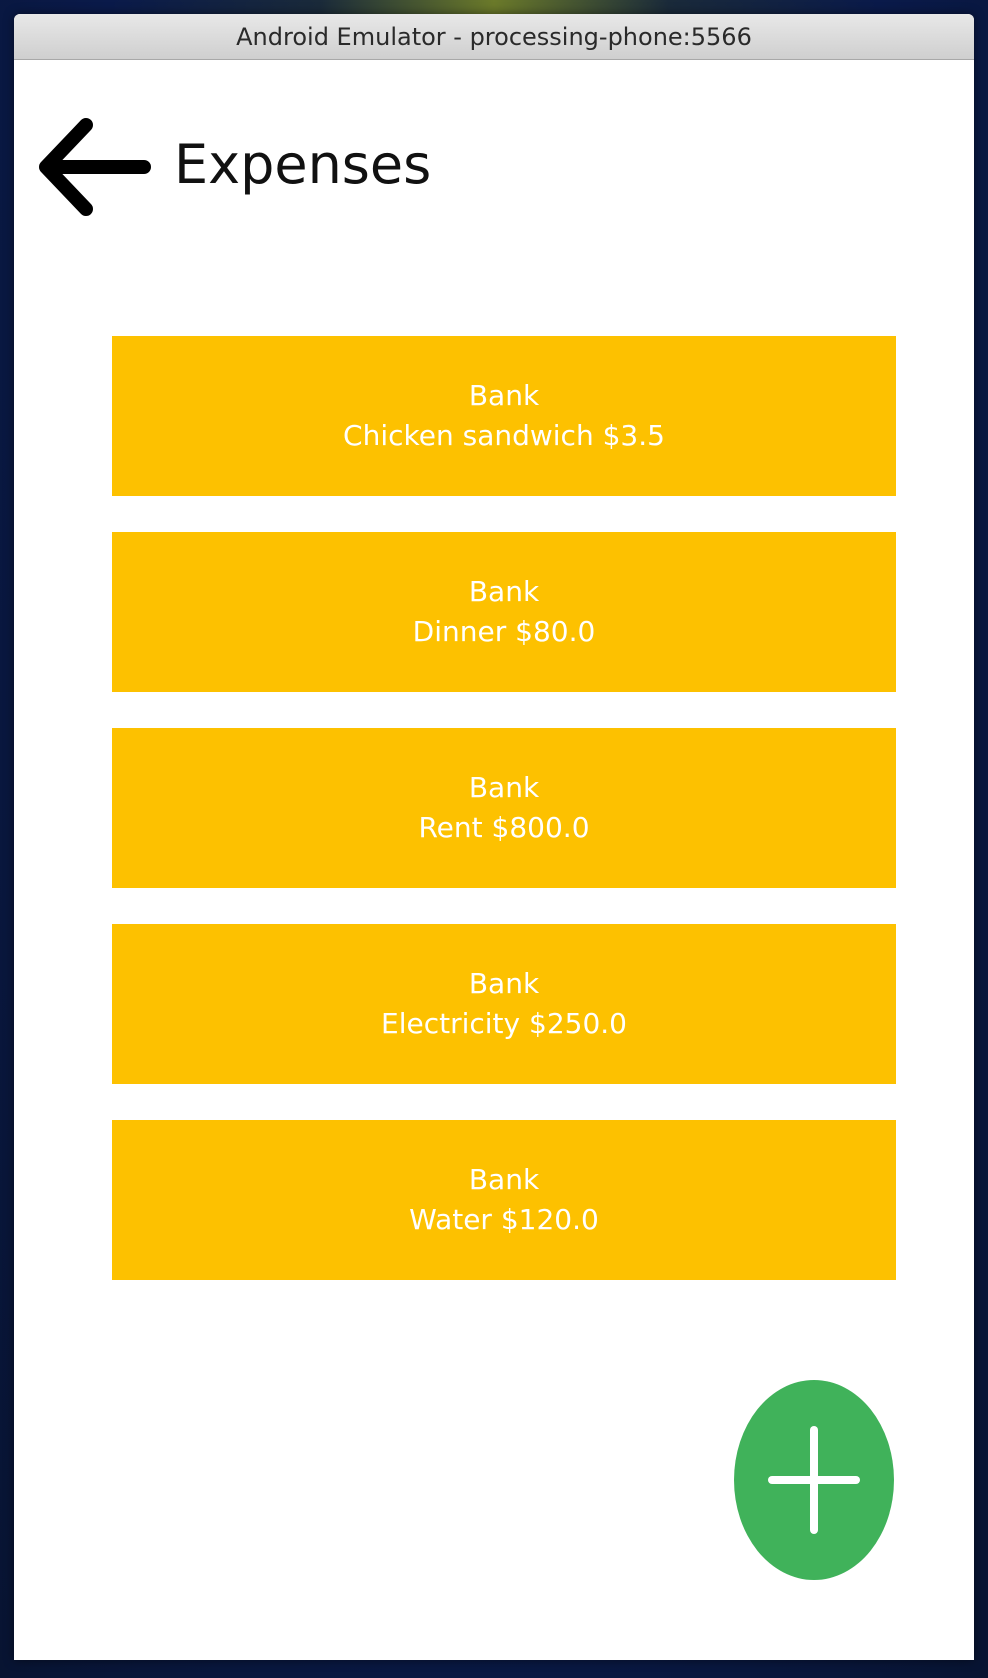 This screenshot has height=1678, width=988. Describe the element at coordinates (504, 1023) in the screenshot. I see `expense-detail: Electricity $250.0` at that location.